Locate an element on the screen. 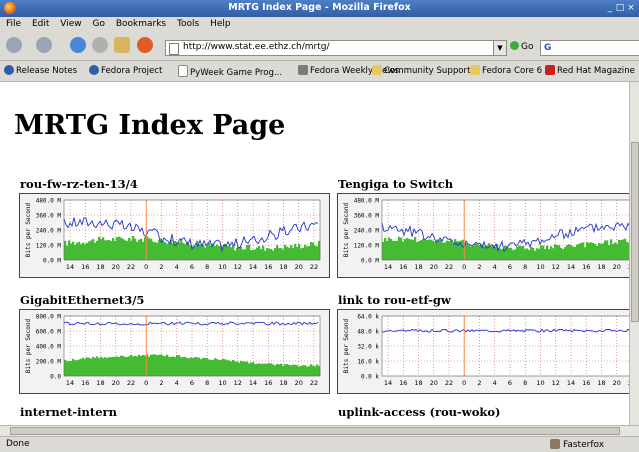 The image size is (639, 452). vertical-scrollbar is located at coordinates (634, 253).